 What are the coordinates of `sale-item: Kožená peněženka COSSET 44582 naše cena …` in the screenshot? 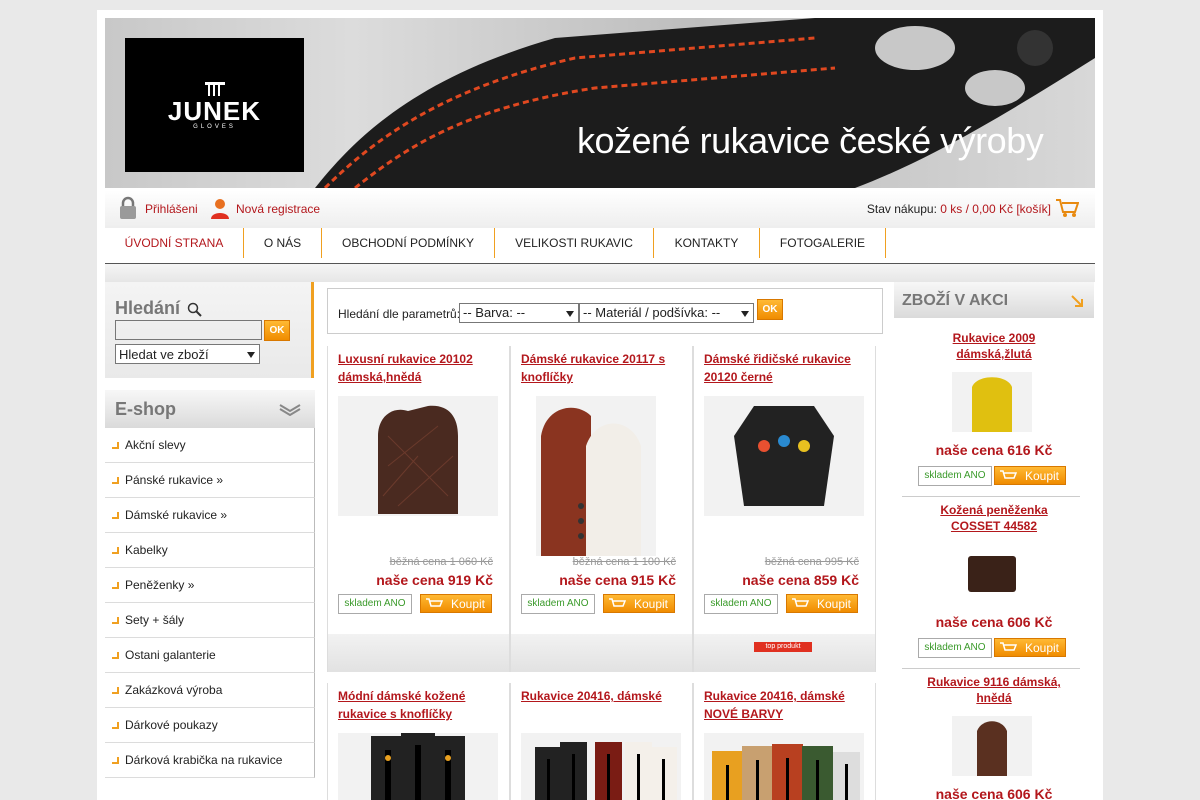 It's located at (994, 584).